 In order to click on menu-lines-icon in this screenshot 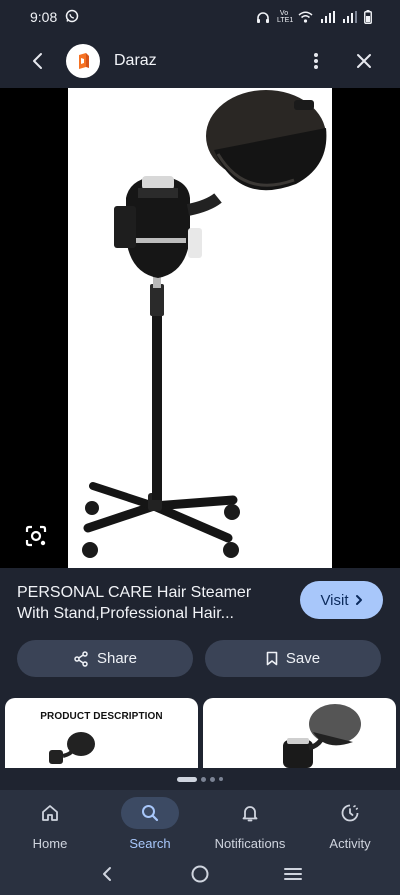, I will do `click(293, 873)`.